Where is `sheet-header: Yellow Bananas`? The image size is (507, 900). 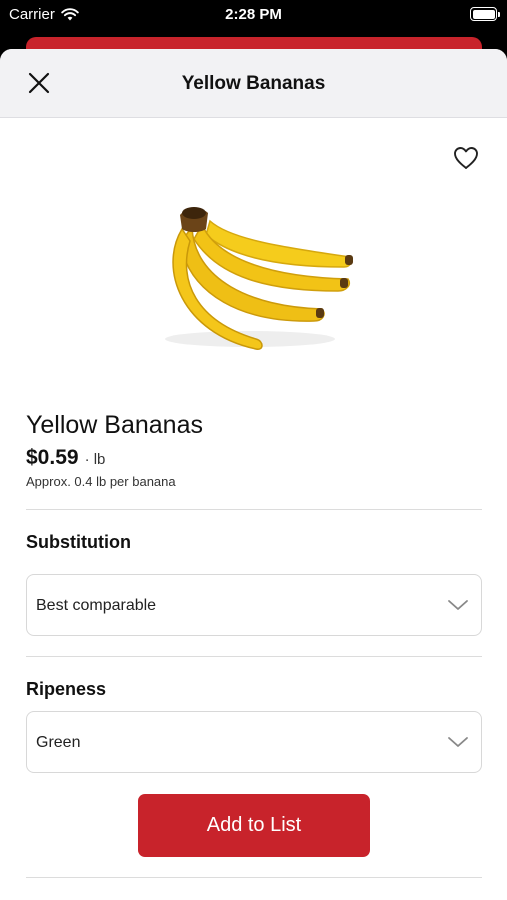 sheet-header: Yellow Bananas is located at coordinates (253, 83).